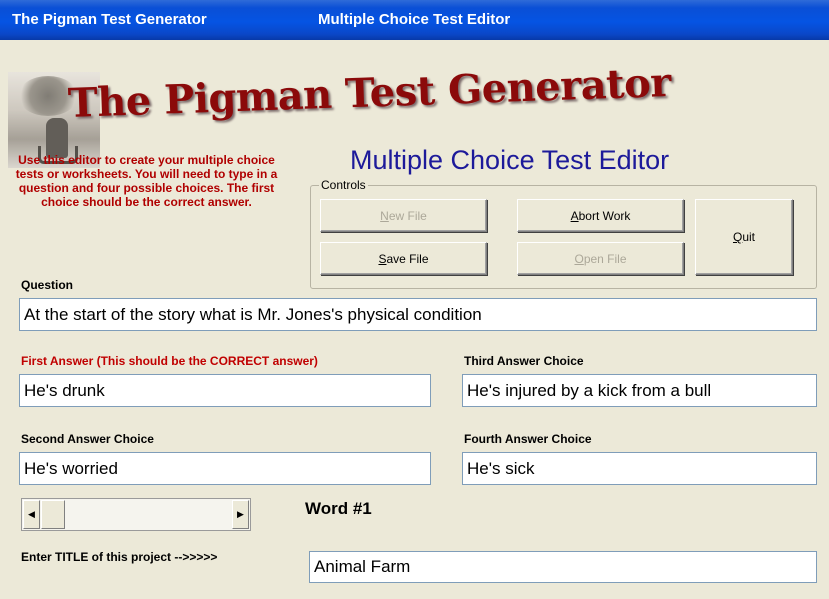 The image size is (829, 599). What do you see at coordinates (744, 237) in the screenshot?
I see `quit-button: Quit` at bounding box center [744, 237].